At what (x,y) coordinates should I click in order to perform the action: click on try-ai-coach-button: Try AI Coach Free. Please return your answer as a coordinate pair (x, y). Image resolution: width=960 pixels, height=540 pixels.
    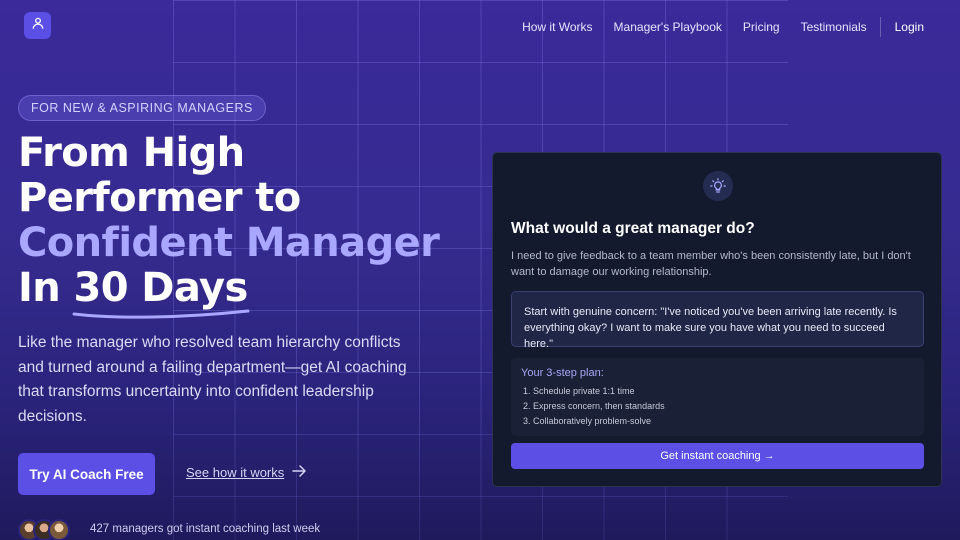
    Looking at the image, I should click on (86, 474).